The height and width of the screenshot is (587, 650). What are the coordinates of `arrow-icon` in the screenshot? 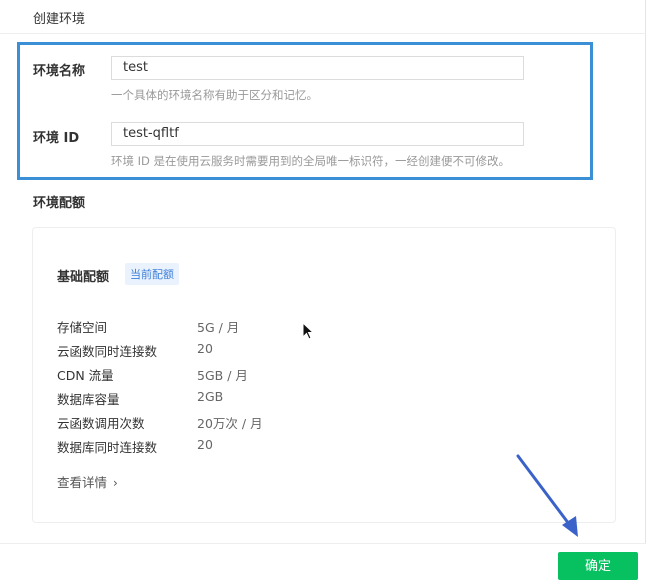 It's located at (550, 497).